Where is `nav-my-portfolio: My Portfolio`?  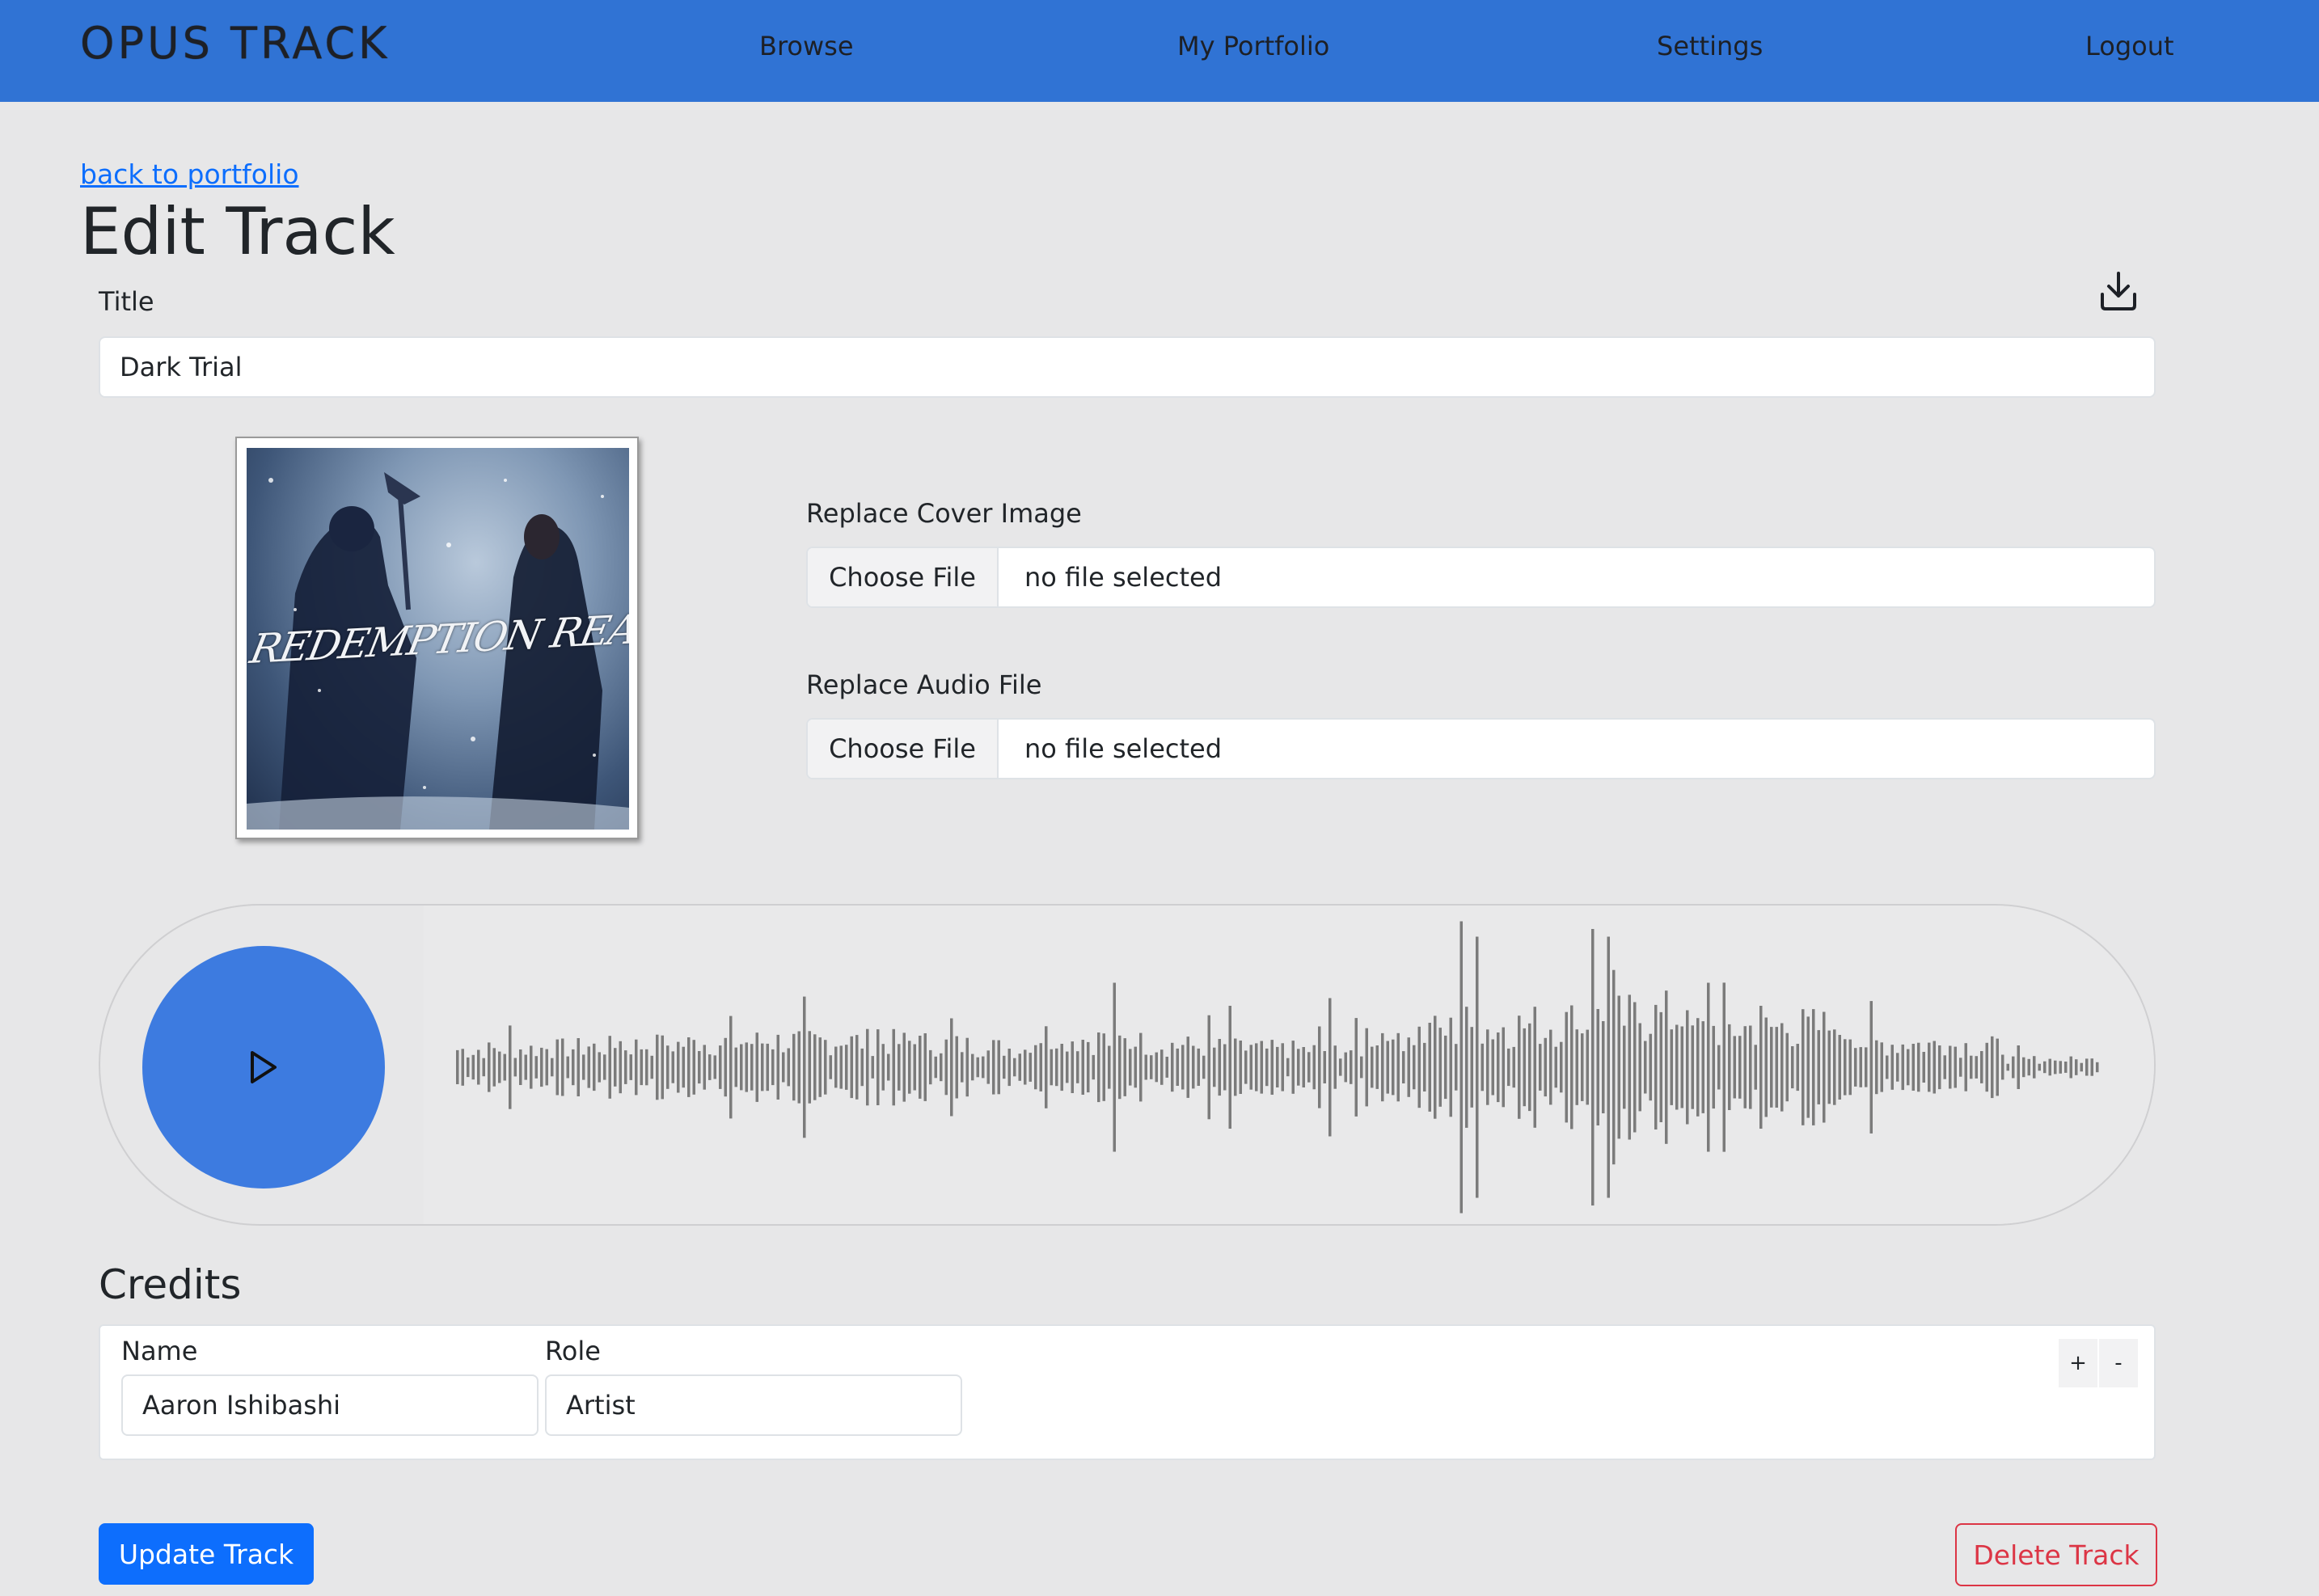 nav-my-portfolio: My Portfolio is located at coordinates (1253, 46).